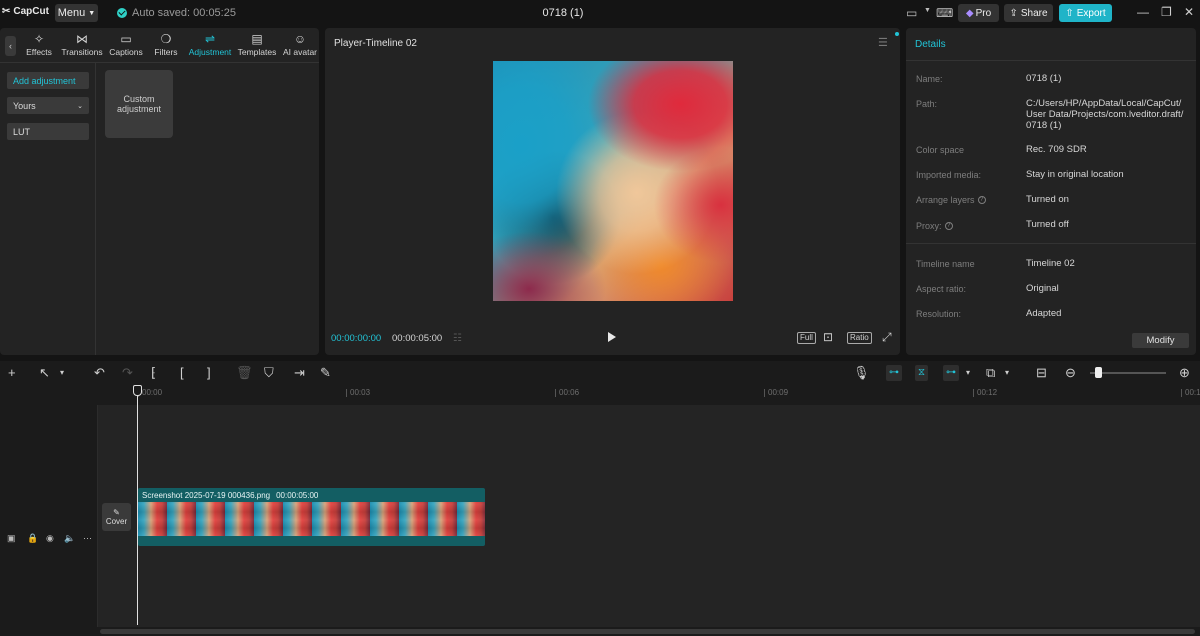  I want to click on back-button: ‹, so click(10, 46).